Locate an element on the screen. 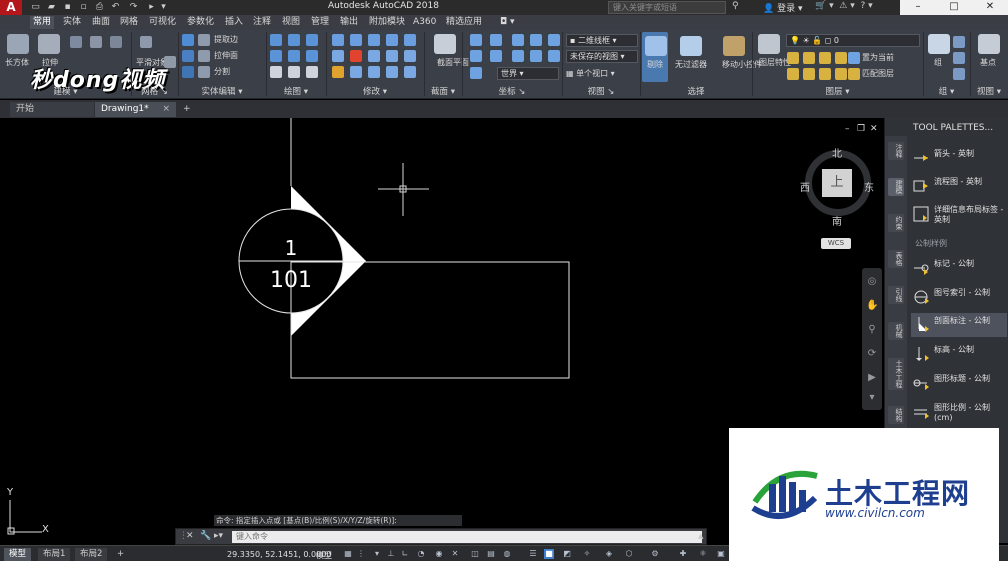 This screenshot has width=1008, height=561. smooth-object-label: 平滑对象 is located at coordinates (152, 63).